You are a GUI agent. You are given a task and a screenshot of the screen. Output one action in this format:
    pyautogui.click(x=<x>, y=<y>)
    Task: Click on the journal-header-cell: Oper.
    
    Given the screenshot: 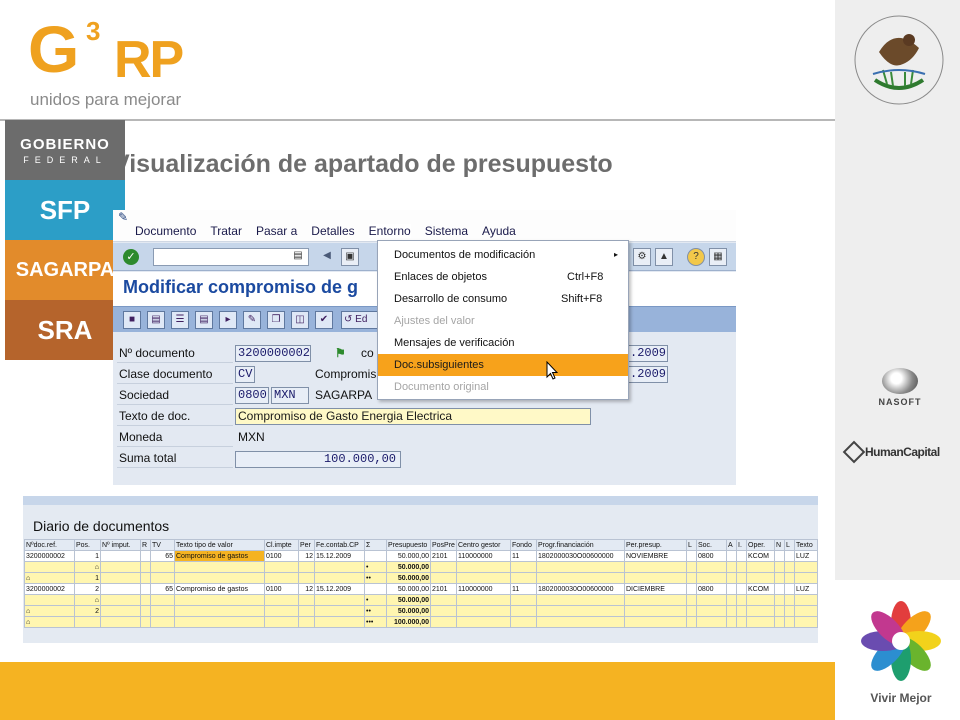 What is the action you would take?
    pyautogui.click(x=760, y=545)
    